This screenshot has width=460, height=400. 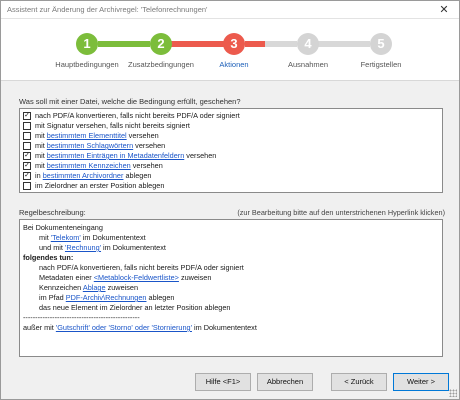 I want to click on rule-line: im Pfad PDF-Archiv\Rechnungen ablegen, so click(x=106, y=298).